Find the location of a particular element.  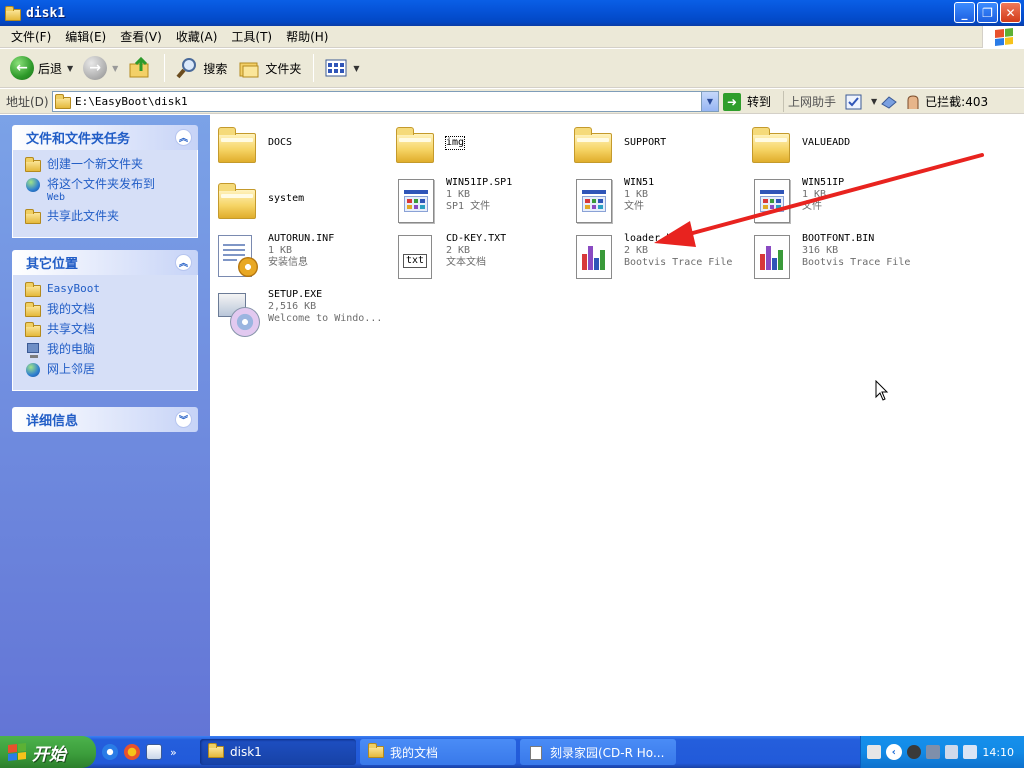

file-type: 安装信息 is located at coordinates (288, 262).